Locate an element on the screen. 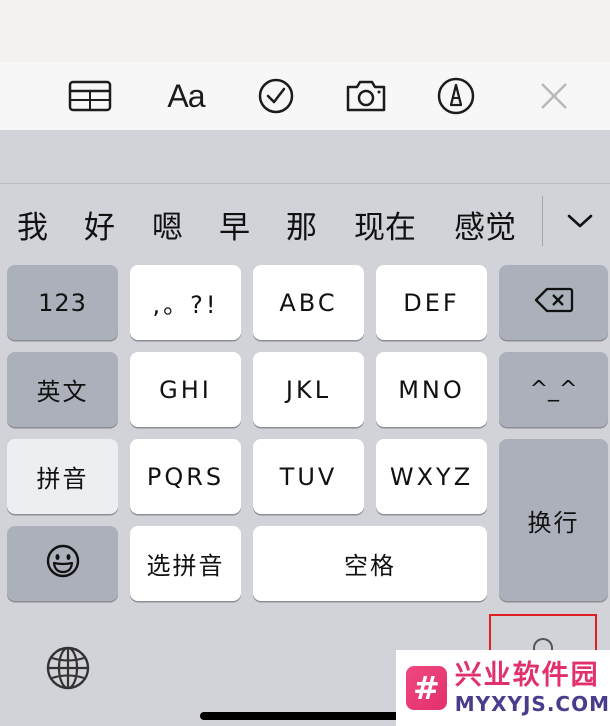  pqrs-key: PQRS is located at coordinates (185, 476).